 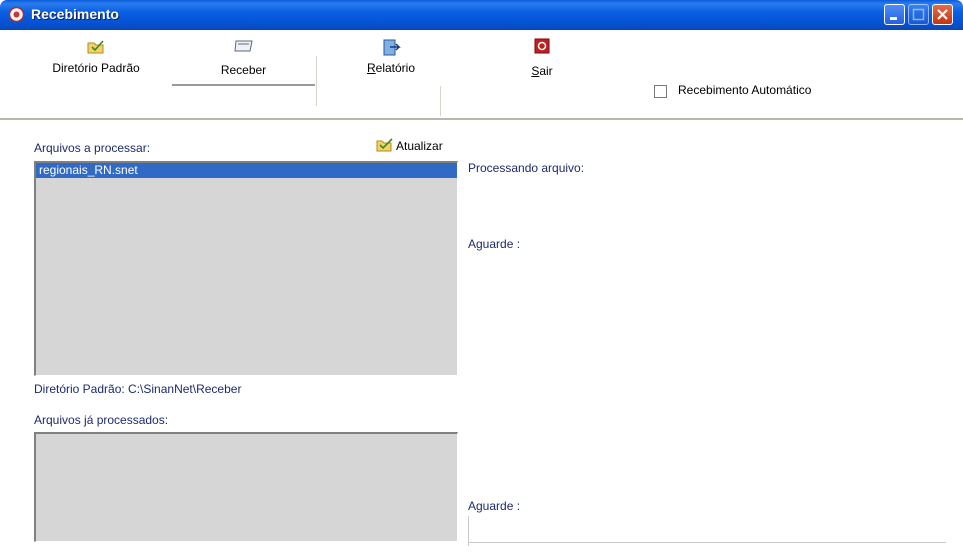 What do you see at coordinates (384, 145) in the screenshot?
I see `folder-refresh-icon` at bounding box center [384, 145].